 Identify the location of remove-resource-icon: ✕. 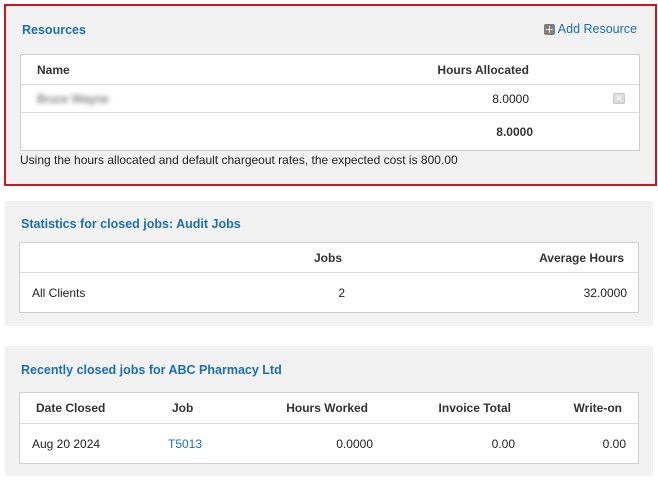
(619, 98).